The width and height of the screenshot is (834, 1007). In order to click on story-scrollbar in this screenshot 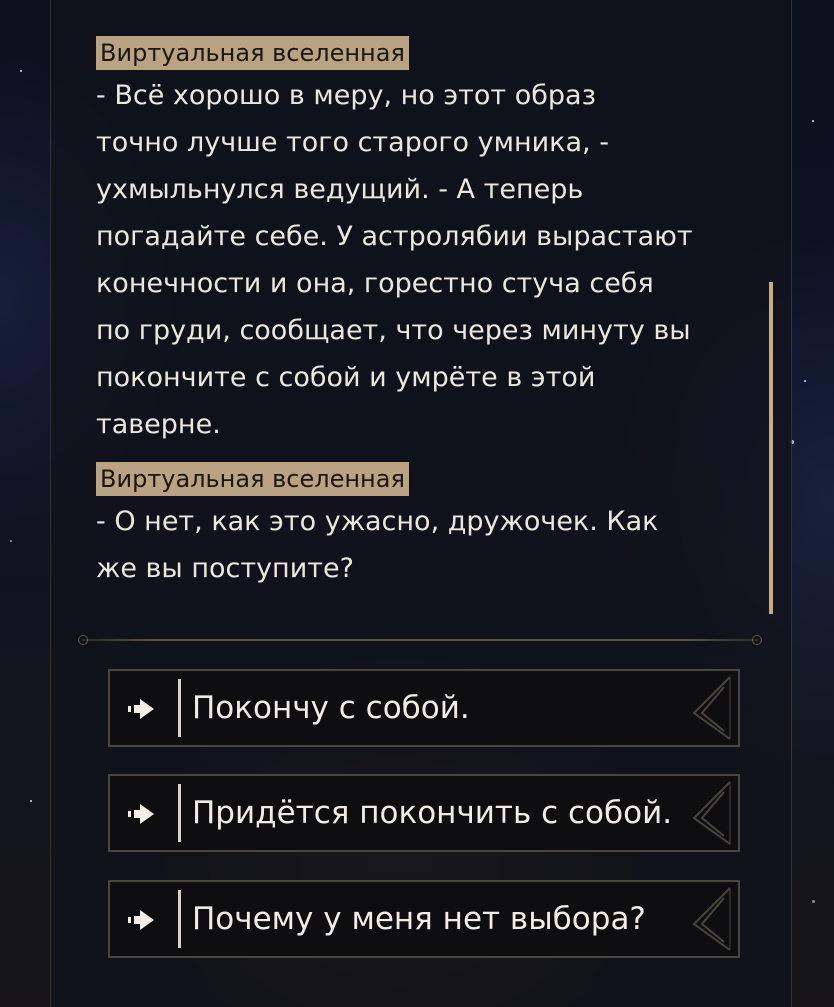, I will do `click(771, 448)`.